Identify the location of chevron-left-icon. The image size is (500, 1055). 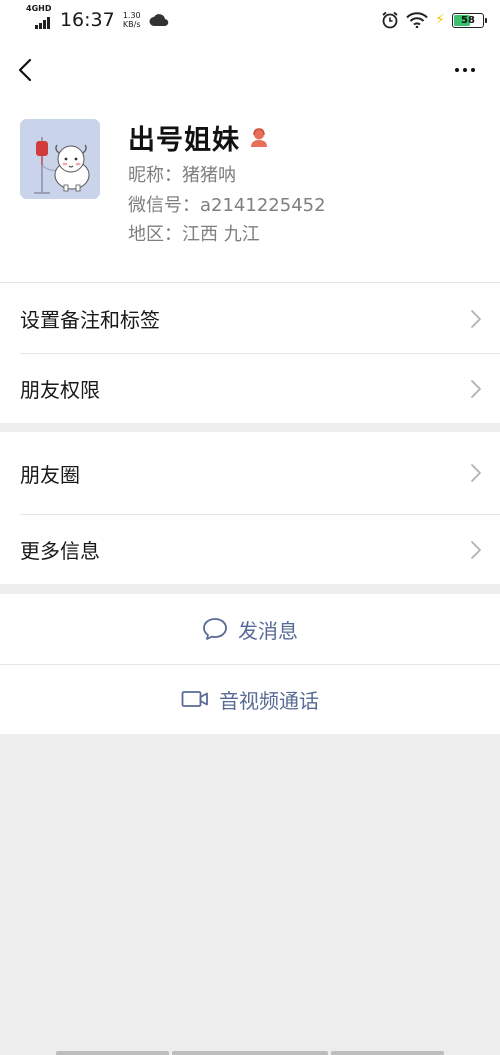
(25, 70).